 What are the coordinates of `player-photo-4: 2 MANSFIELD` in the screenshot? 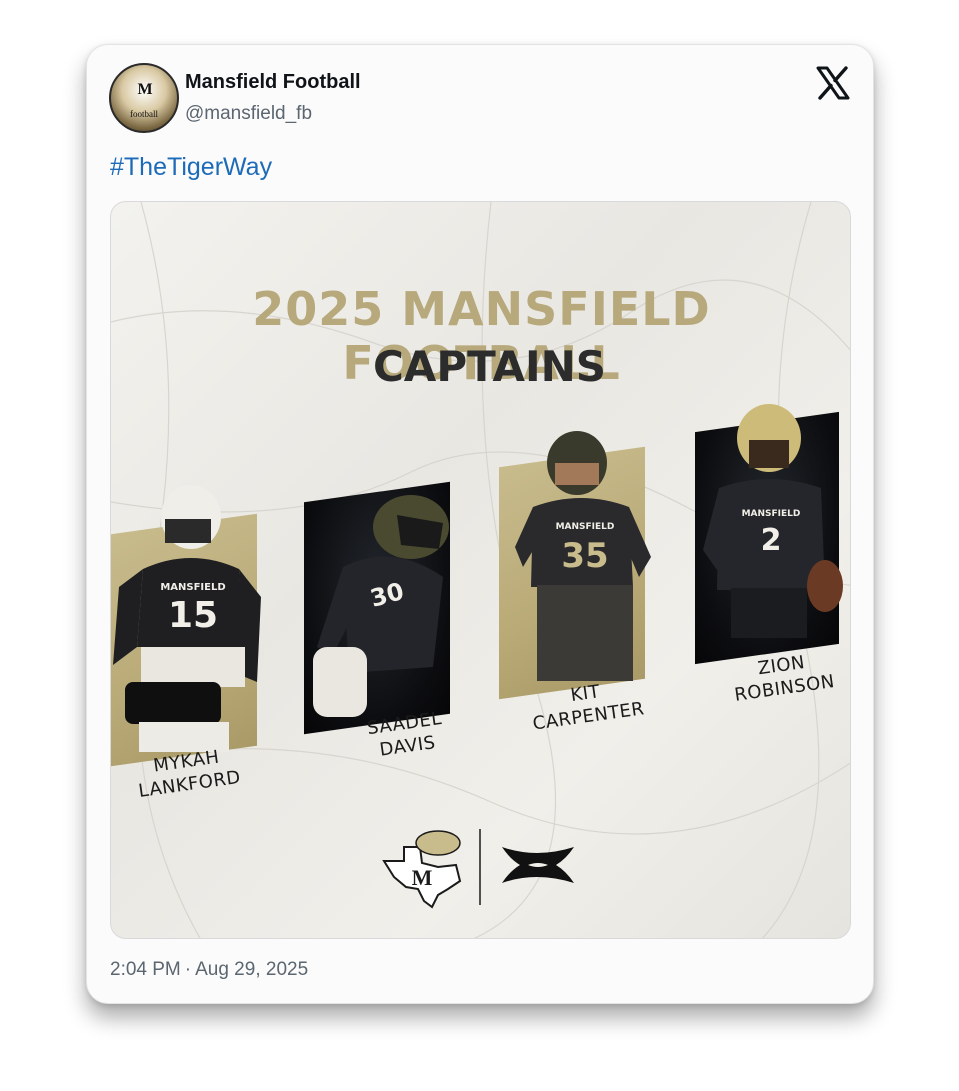 It's located at (773, 521).